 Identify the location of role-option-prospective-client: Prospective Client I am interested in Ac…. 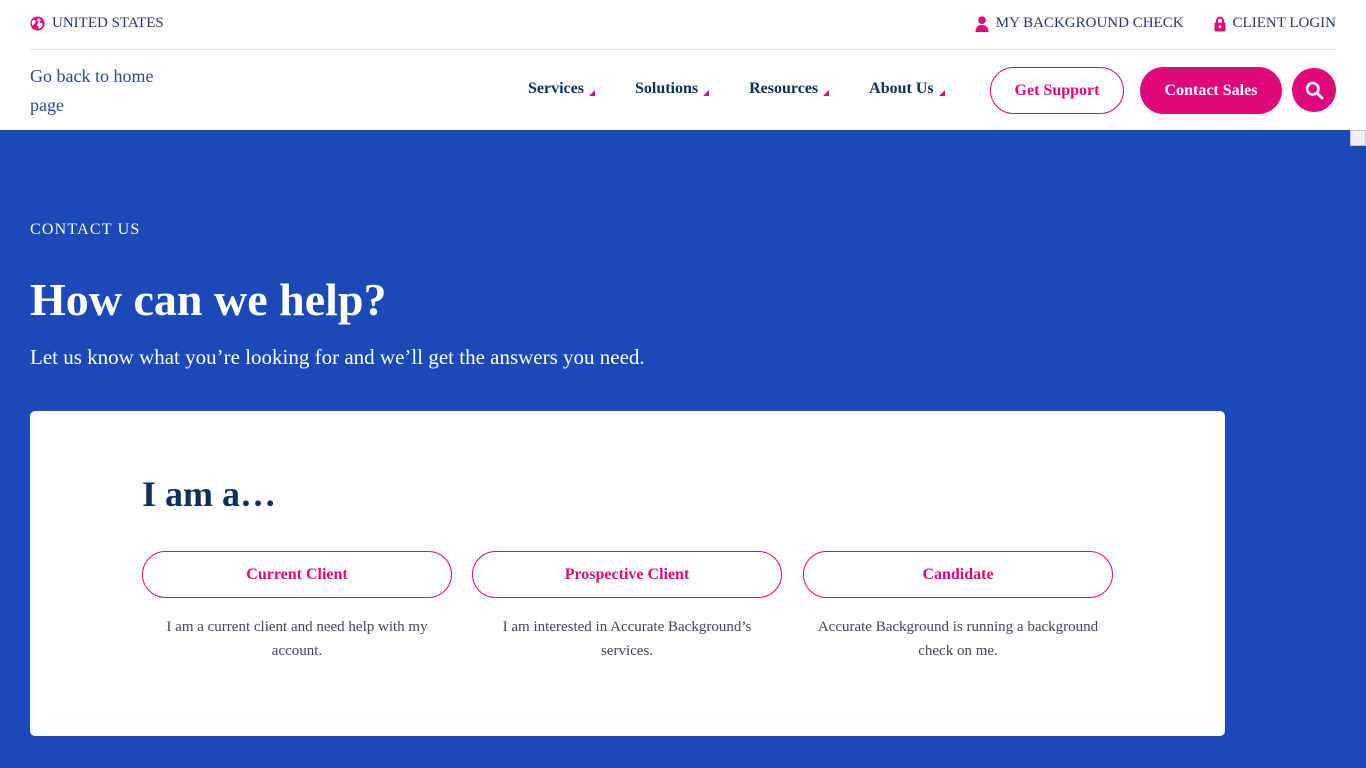
(627, 607).